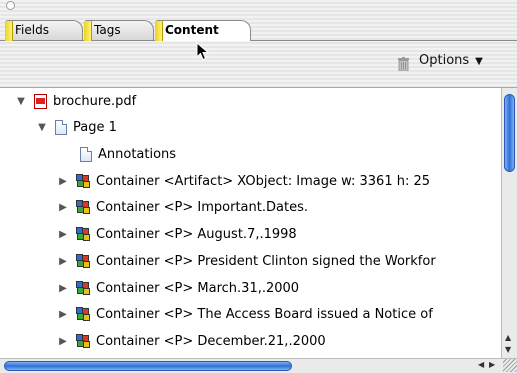  I want to click on tree-item-label: Container <P> Important.Dates., so click(202, 207).